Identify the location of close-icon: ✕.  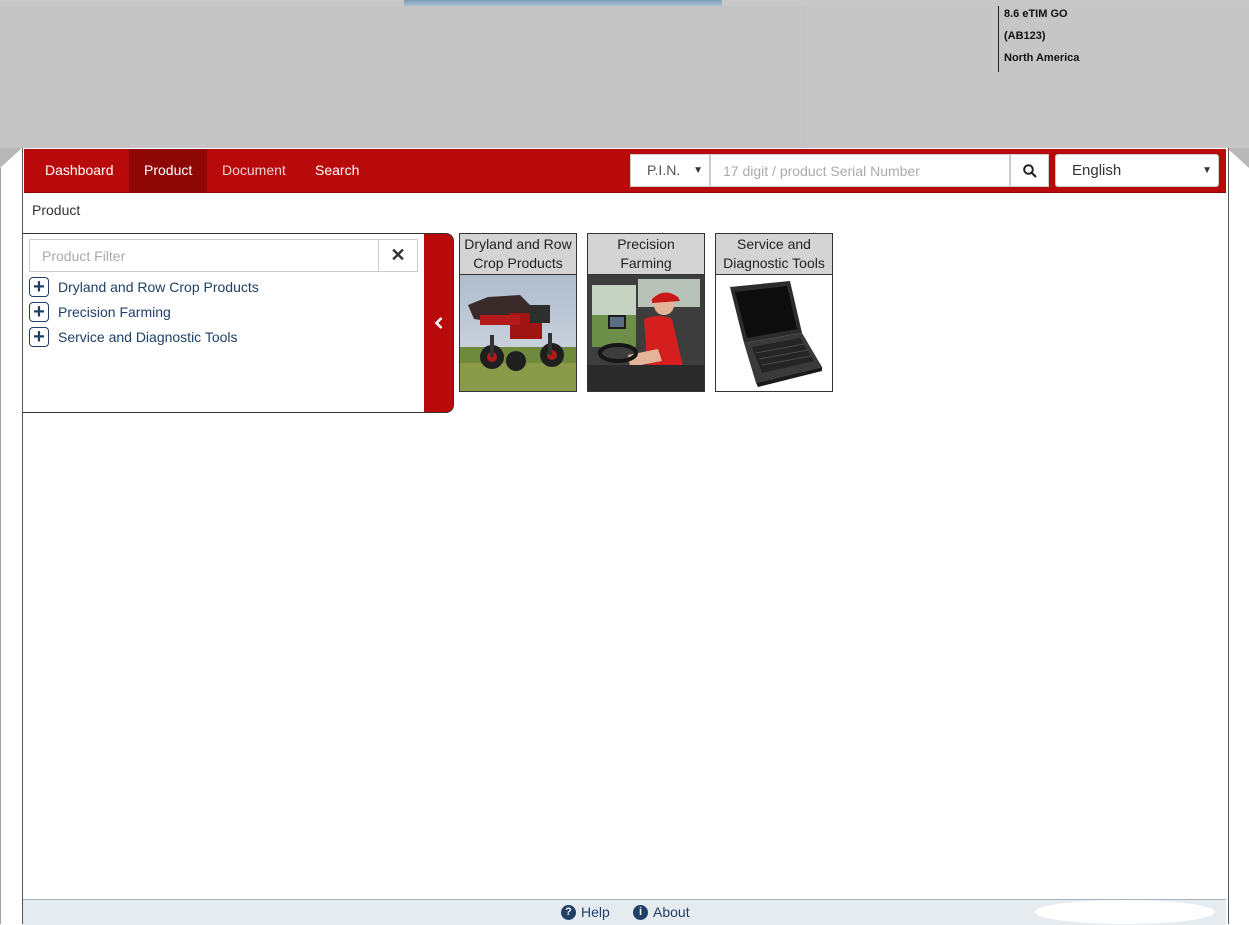
(398, 255).